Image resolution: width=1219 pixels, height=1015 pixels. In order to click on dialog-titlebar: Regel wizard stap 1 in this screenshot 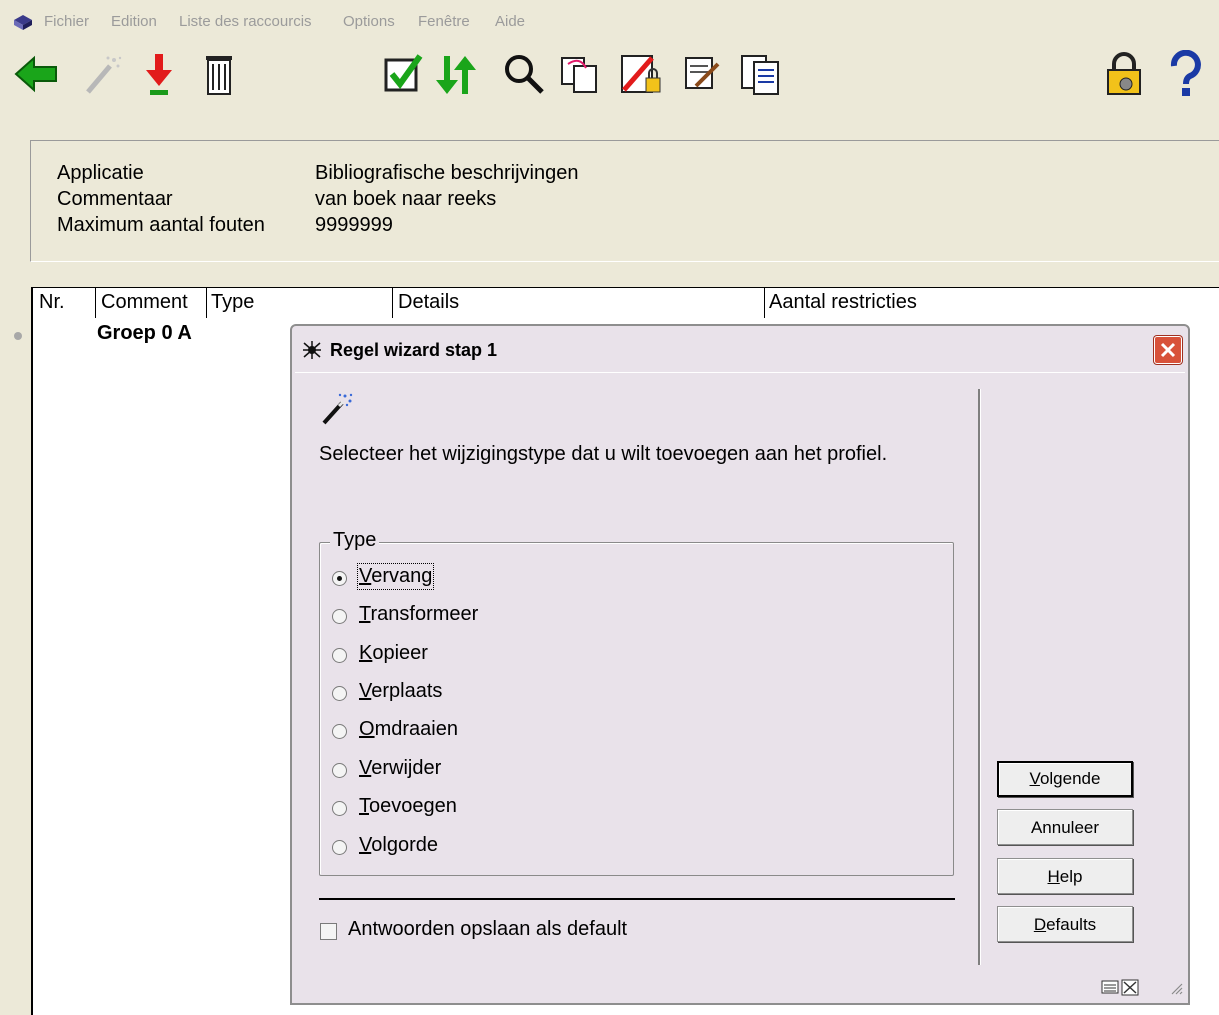, I will do `click(740, 350)`.